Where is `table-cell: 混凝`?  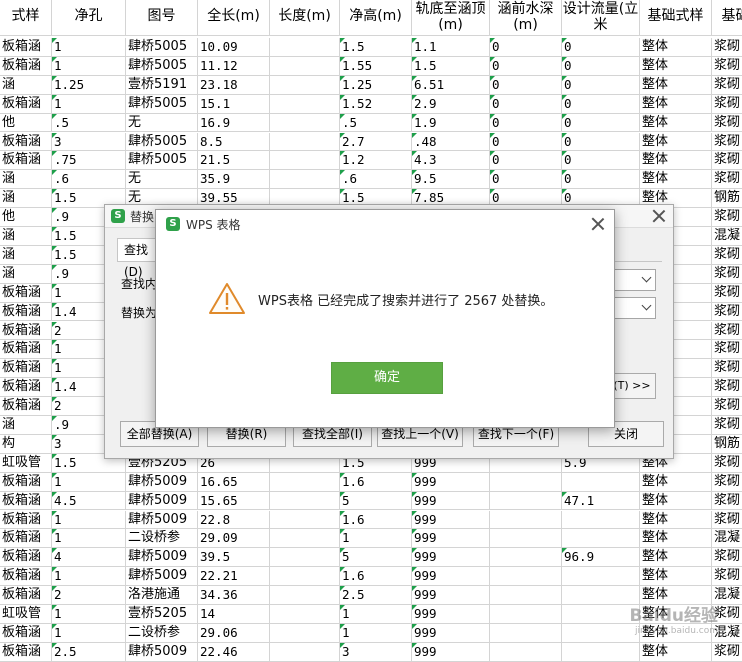
table-cell: 混凝 is located at coordinates (727, 539).